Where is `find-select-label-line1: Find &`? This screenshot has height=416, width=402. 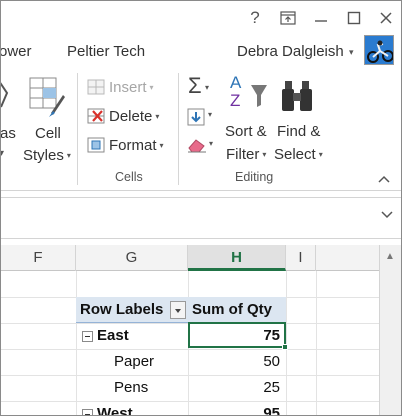 find-select-label-line1: Find & is located at coordinates (298, 131).